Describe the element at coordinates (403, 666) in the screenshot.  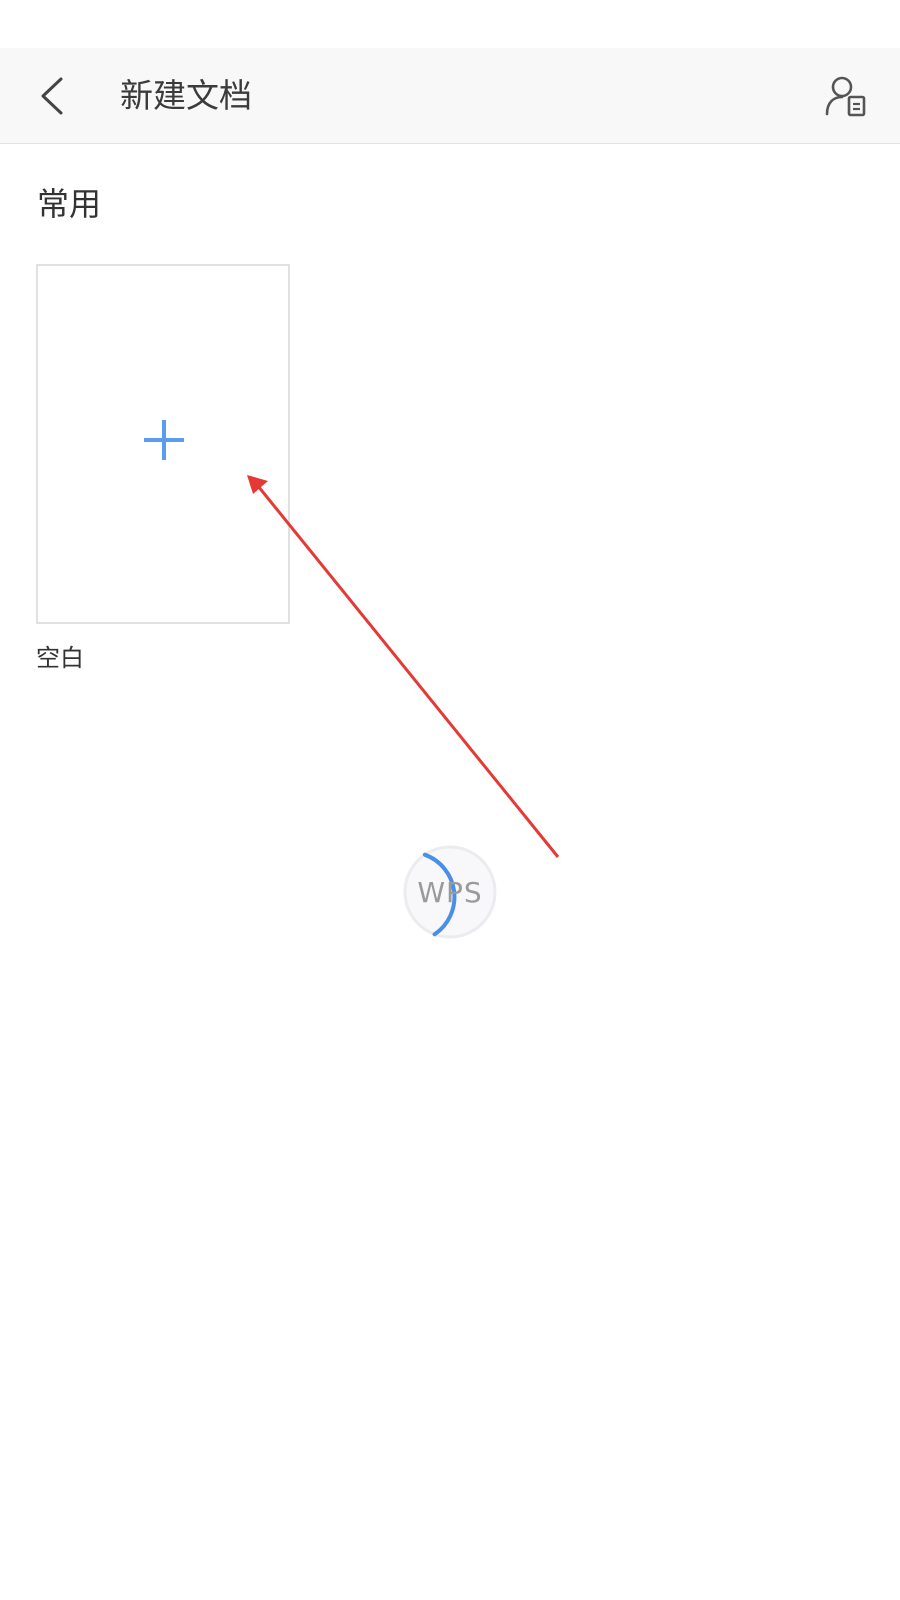
I see `annotation-arrow` at that location.